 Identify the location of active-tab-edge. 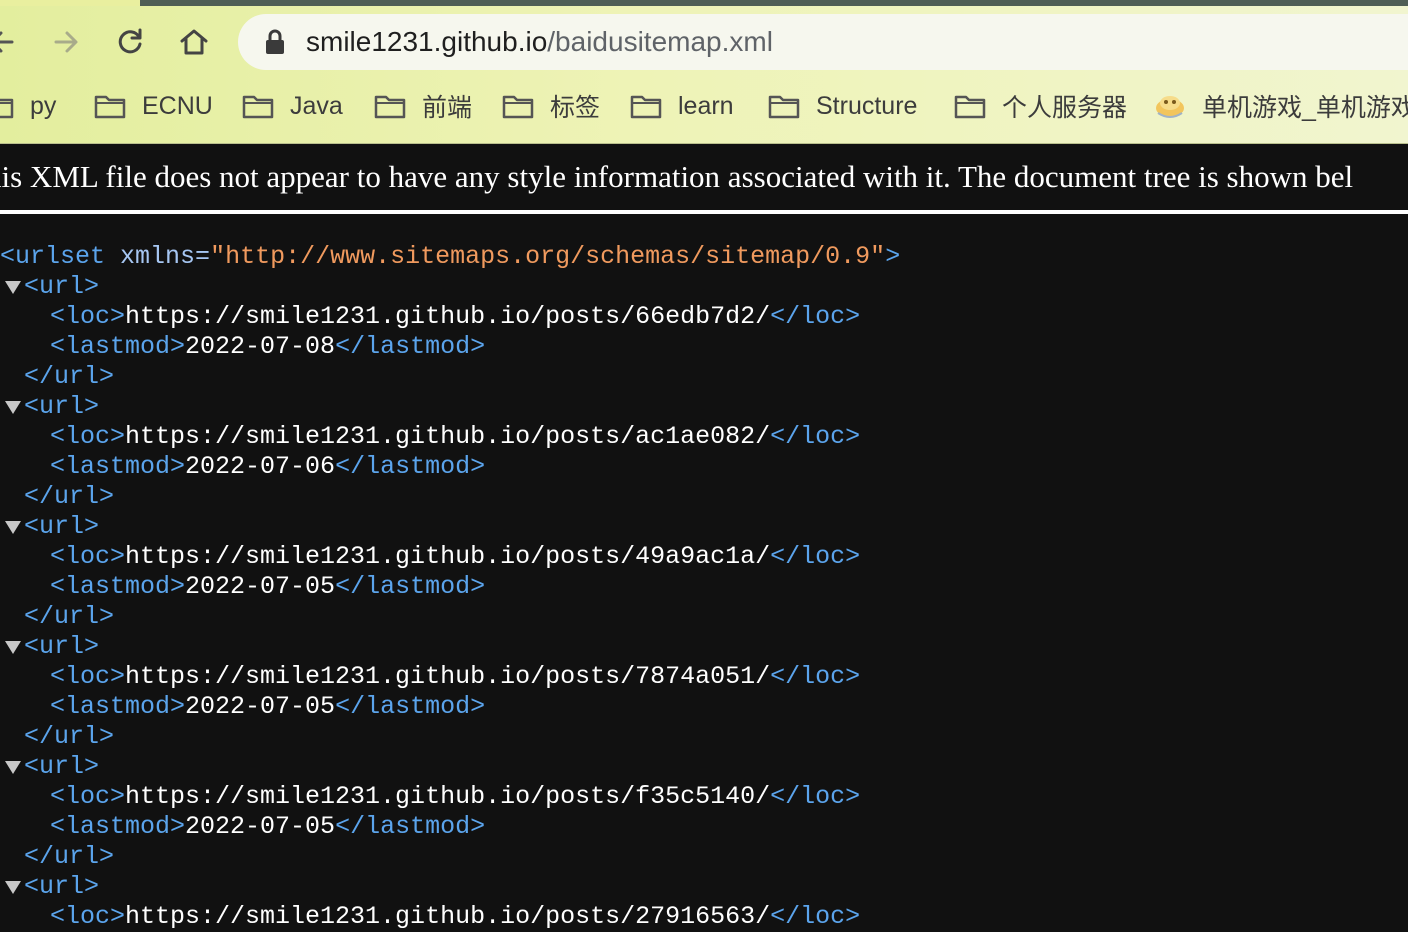
(70, 3).